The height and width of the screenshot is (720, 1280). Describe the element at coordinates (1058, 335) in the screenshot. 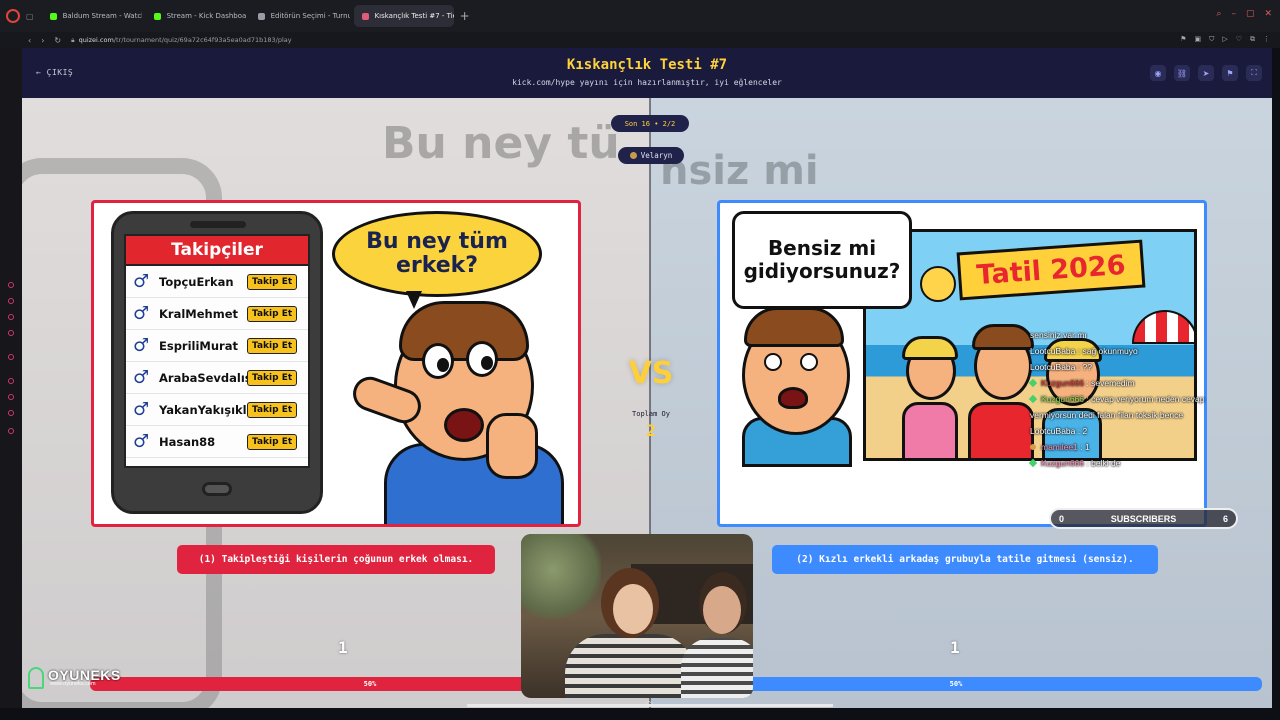

I see `chat-text: sensiniz var mı` at that location.